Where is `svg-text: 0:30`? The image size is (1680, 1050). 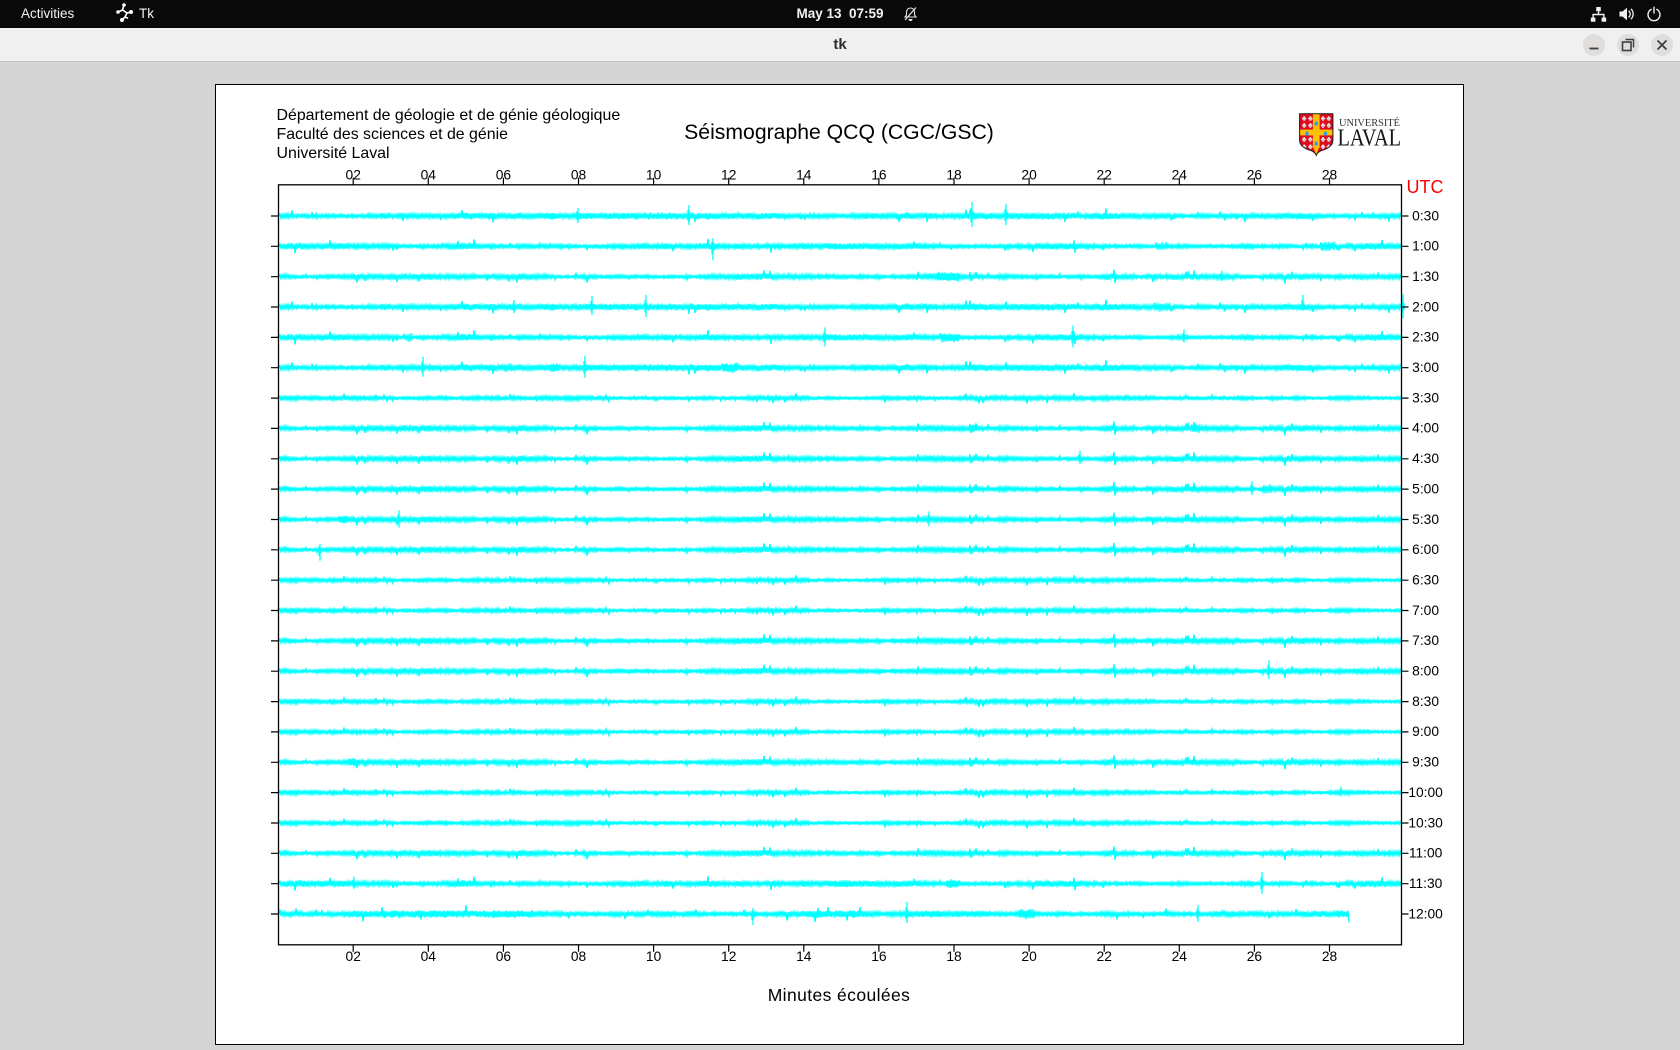
svg-text: 0:30 is located at coordinates (1425, 215).